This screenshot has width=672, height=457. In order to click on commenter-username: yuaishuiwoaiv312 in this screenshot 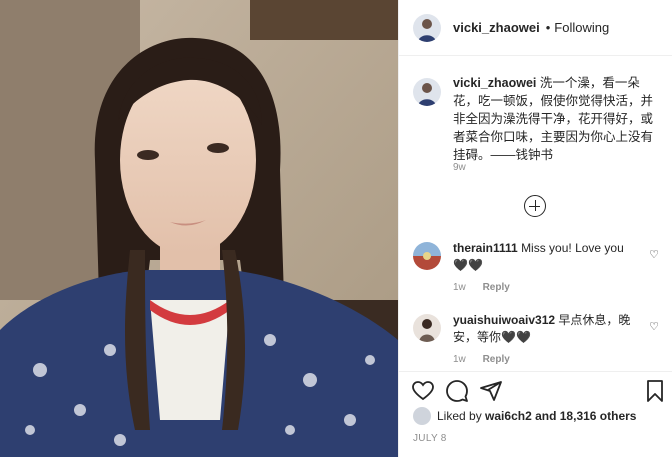, I will do `click(504, 320)`.